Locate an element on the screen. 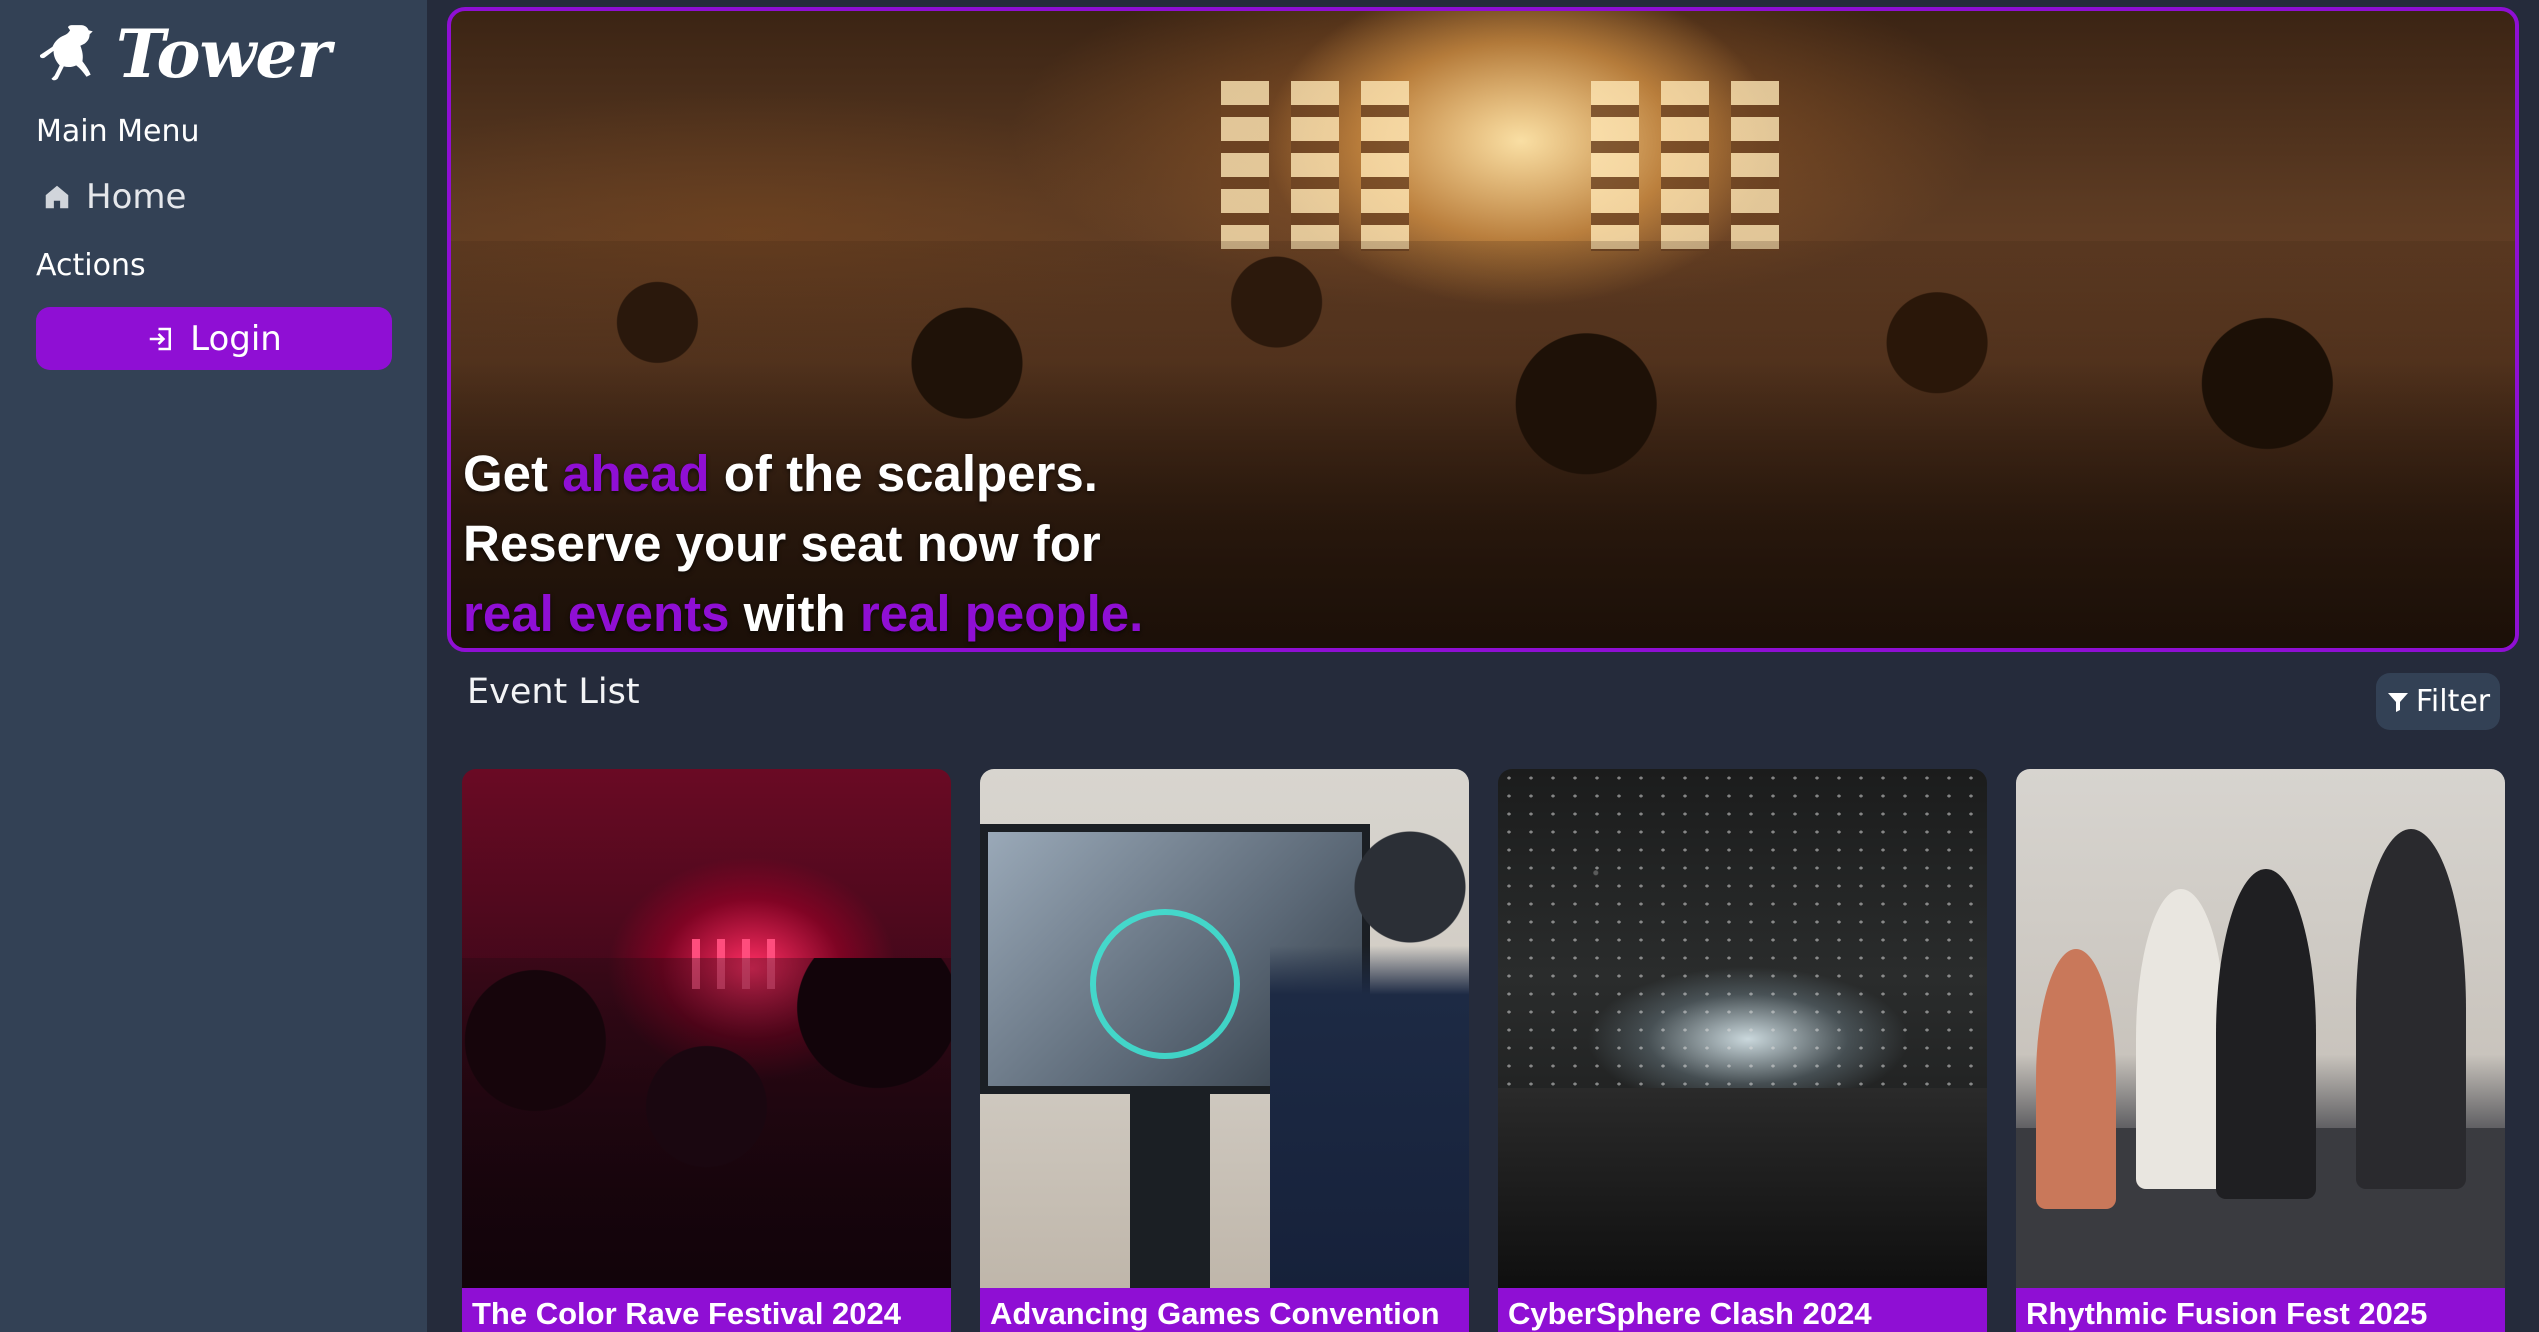 This screenshot has height=1332, width=2539. hero-accent-text: real events is located at coordinates (596, 613).